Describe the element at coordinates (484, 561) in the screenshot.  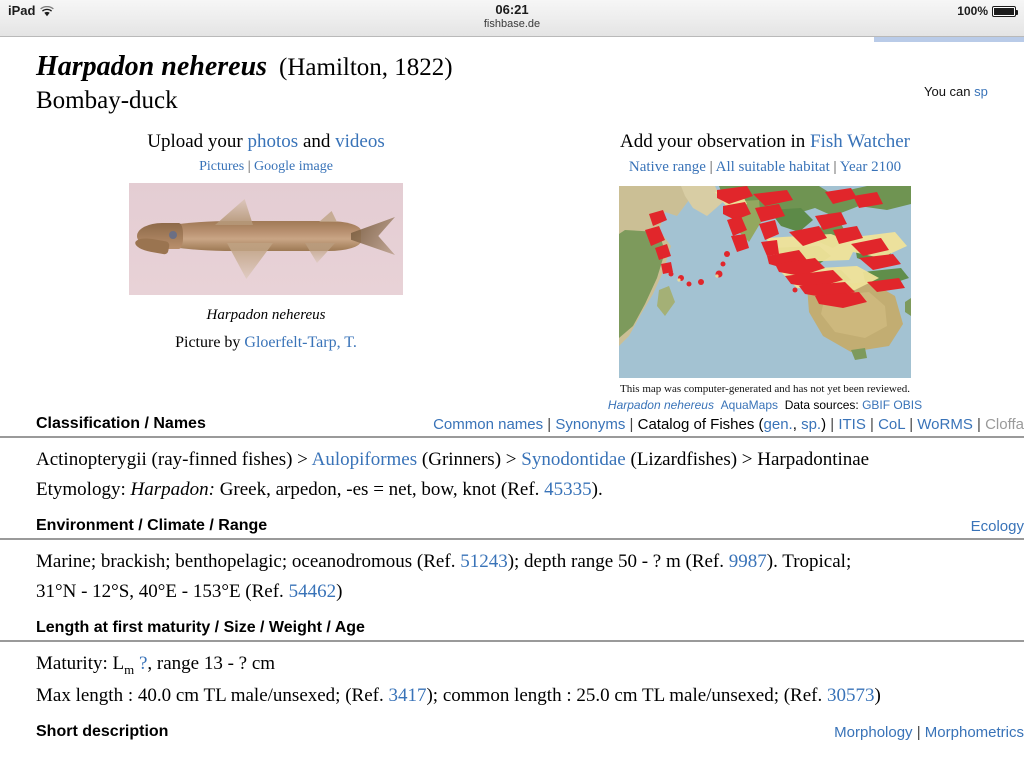
I see `section1-line0-link-1: 51243` at that location.